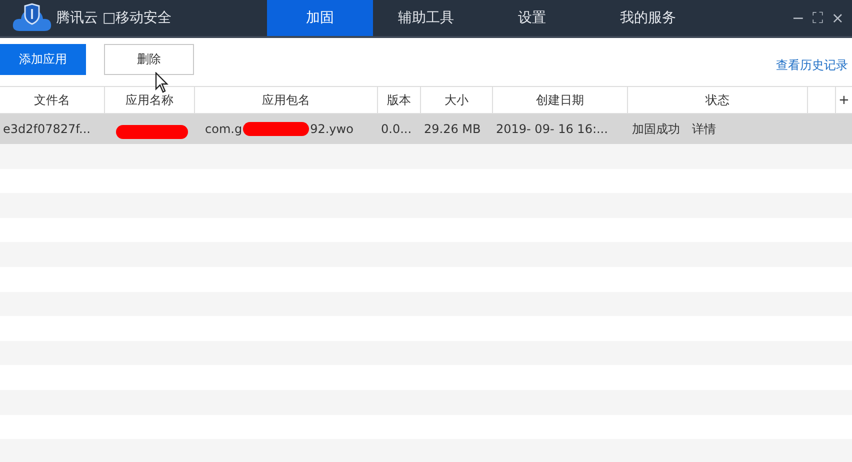 The height and width of the screenshot is (462, 852). Describe the element at coordinates (798, 18) in the screenshot. I see `minimize-button: −` at that location.